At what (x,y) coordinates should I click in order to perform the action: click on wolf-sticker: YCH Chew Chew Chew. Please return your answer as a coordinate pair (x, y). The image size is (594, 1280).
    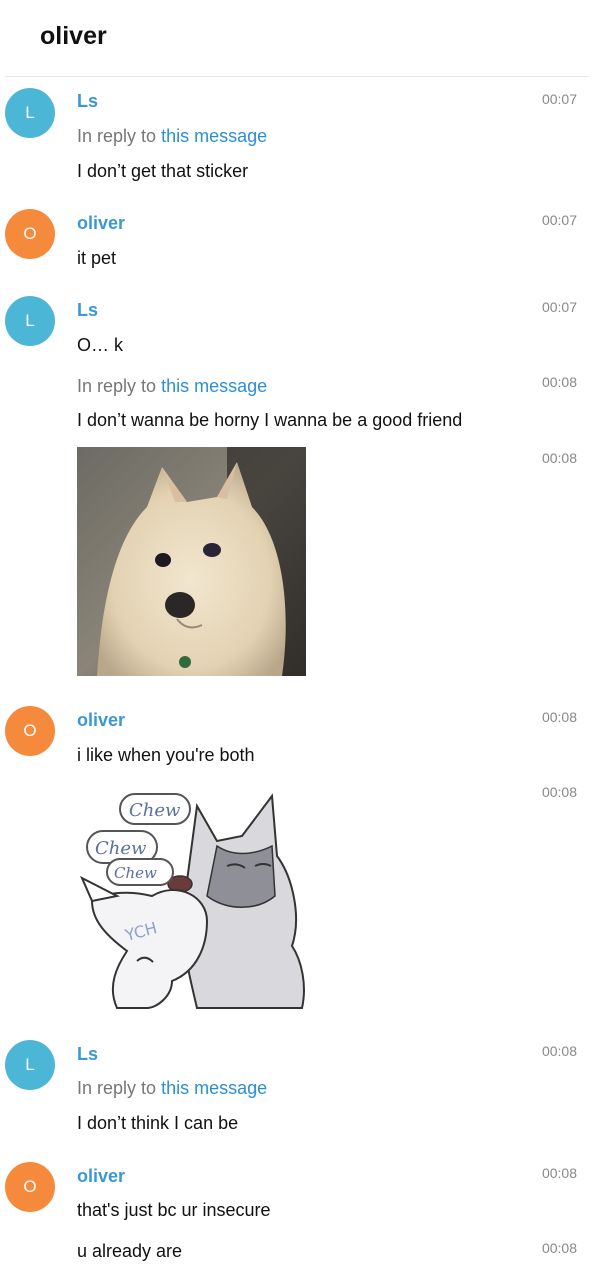
    Looking at the image, I should click on (192, 900).